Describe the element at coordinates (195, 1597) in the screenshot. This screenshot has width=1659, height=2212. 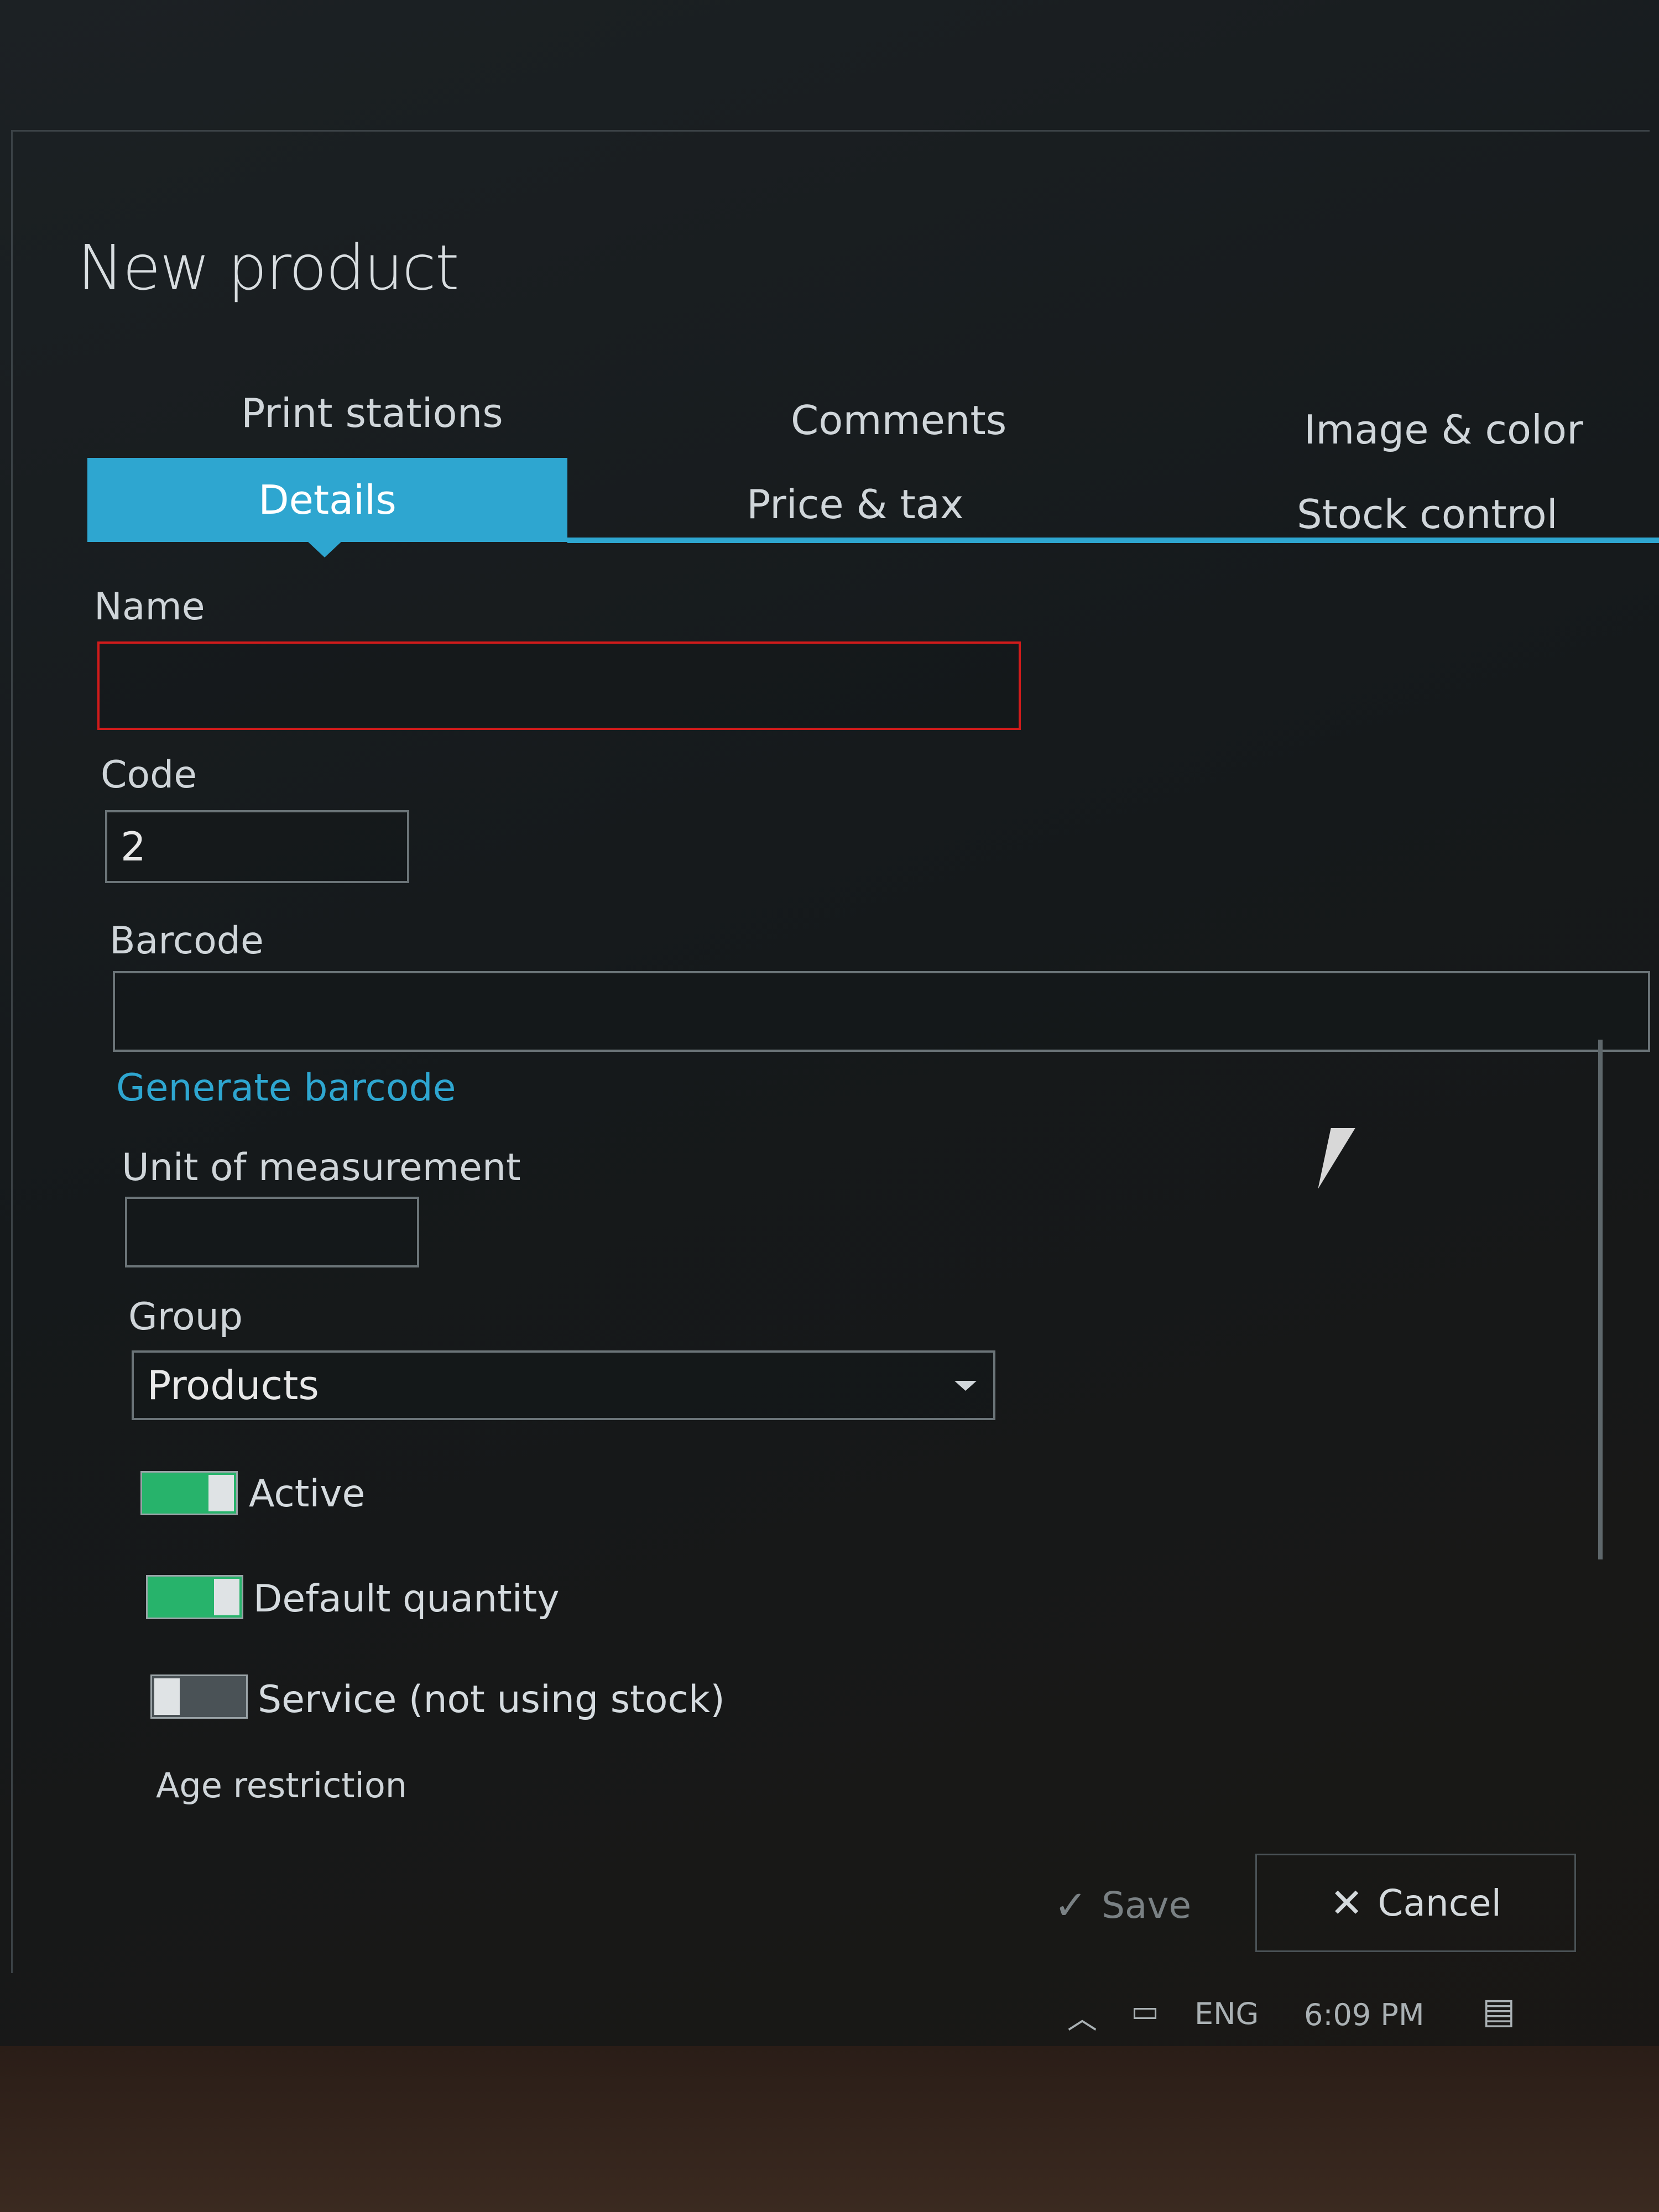
I see `default-quantity-toggle` at that location.